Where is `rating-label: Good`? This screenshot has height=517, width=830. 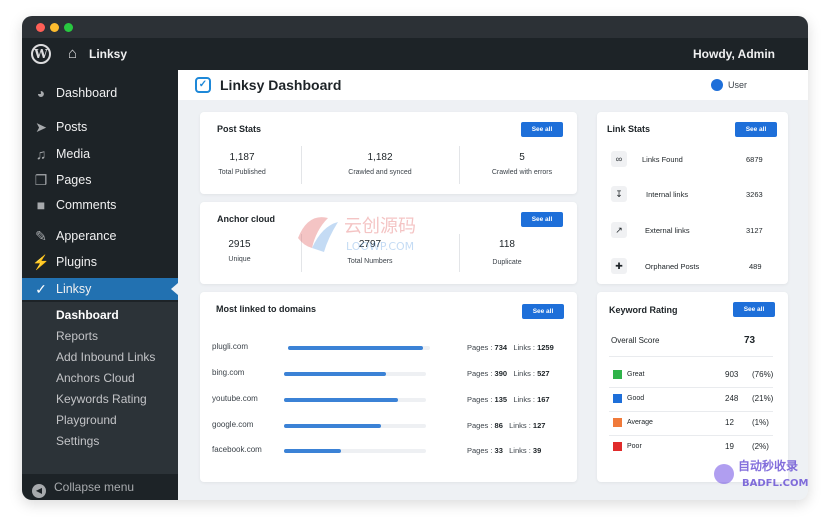 rating-label: Good is located at coordinates (636, 398).